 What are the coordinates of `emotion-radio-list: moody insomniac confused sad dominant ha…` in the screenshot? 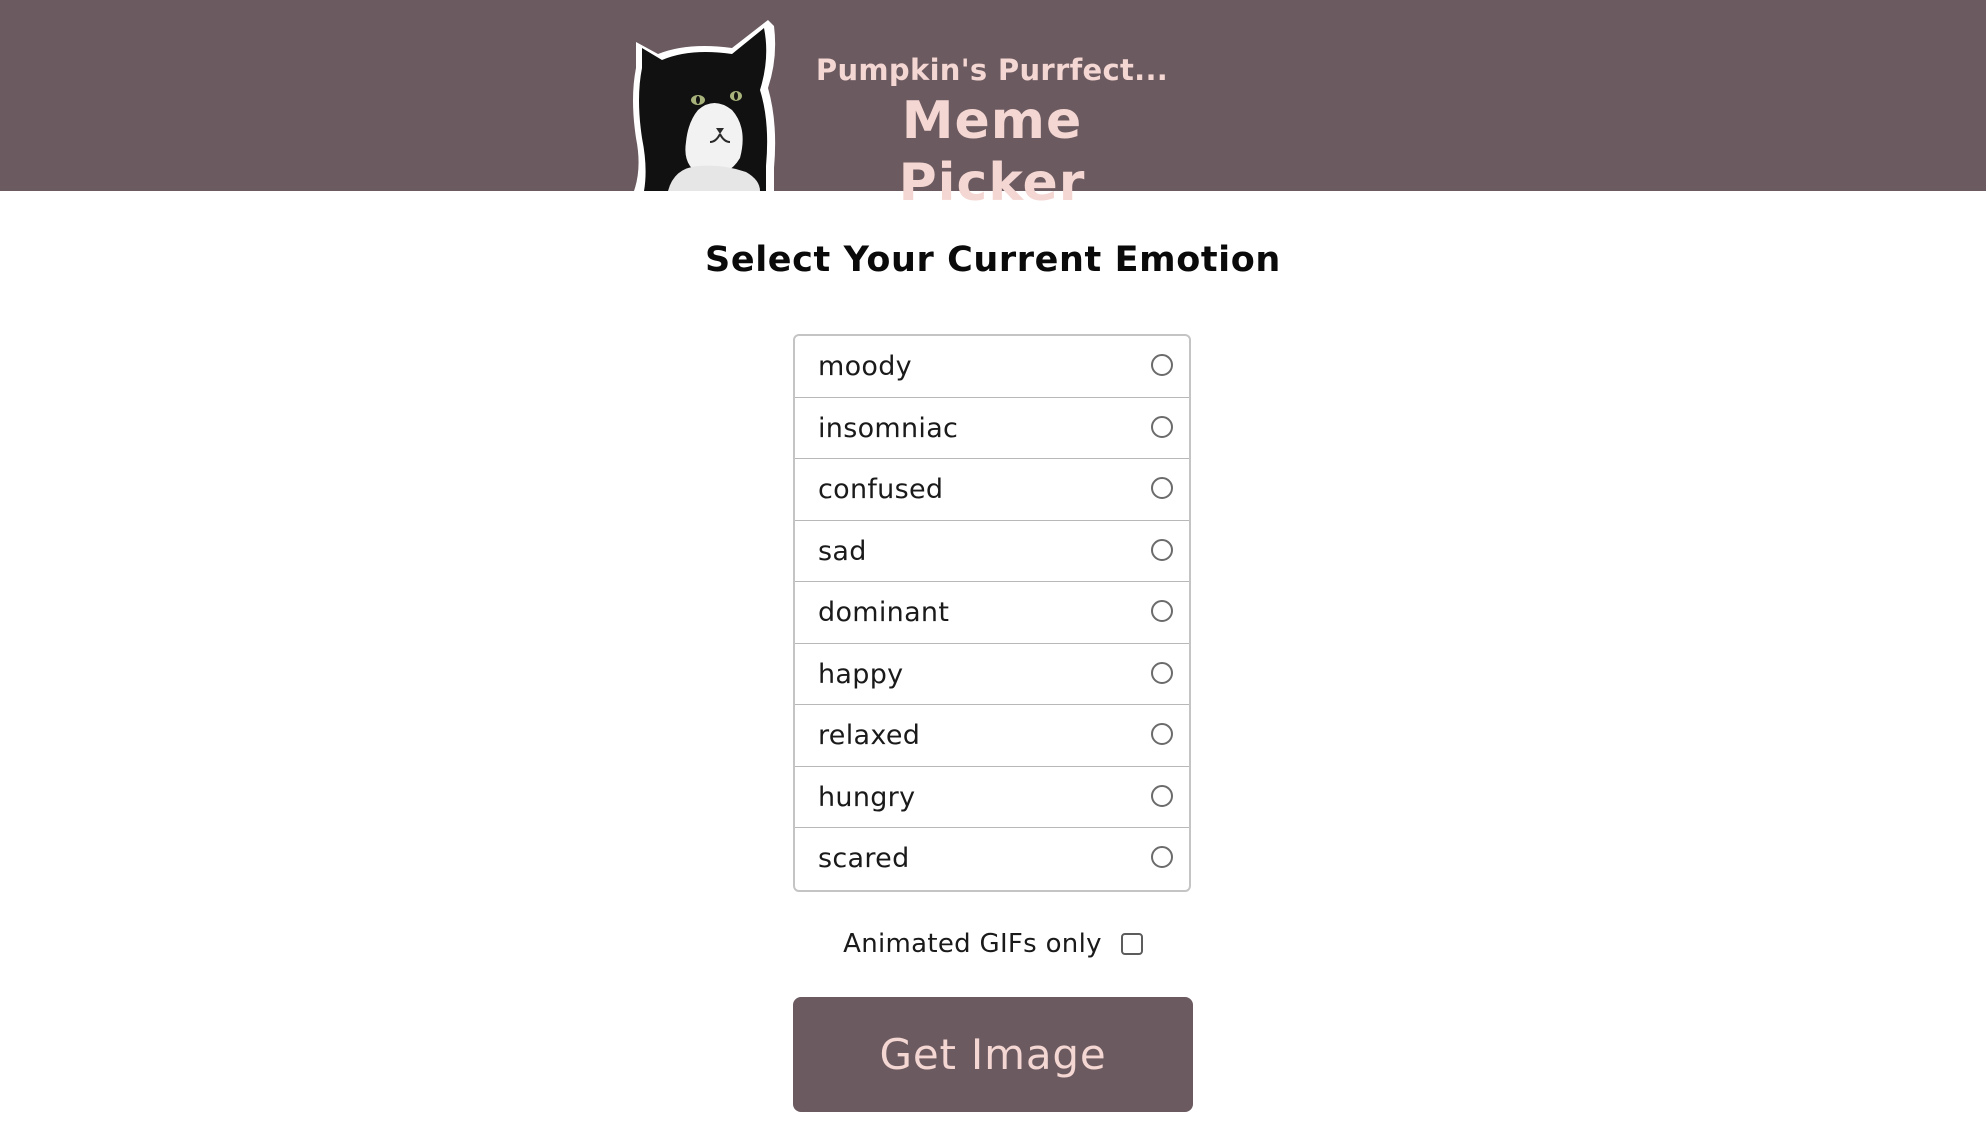 It's located at (992, 613).